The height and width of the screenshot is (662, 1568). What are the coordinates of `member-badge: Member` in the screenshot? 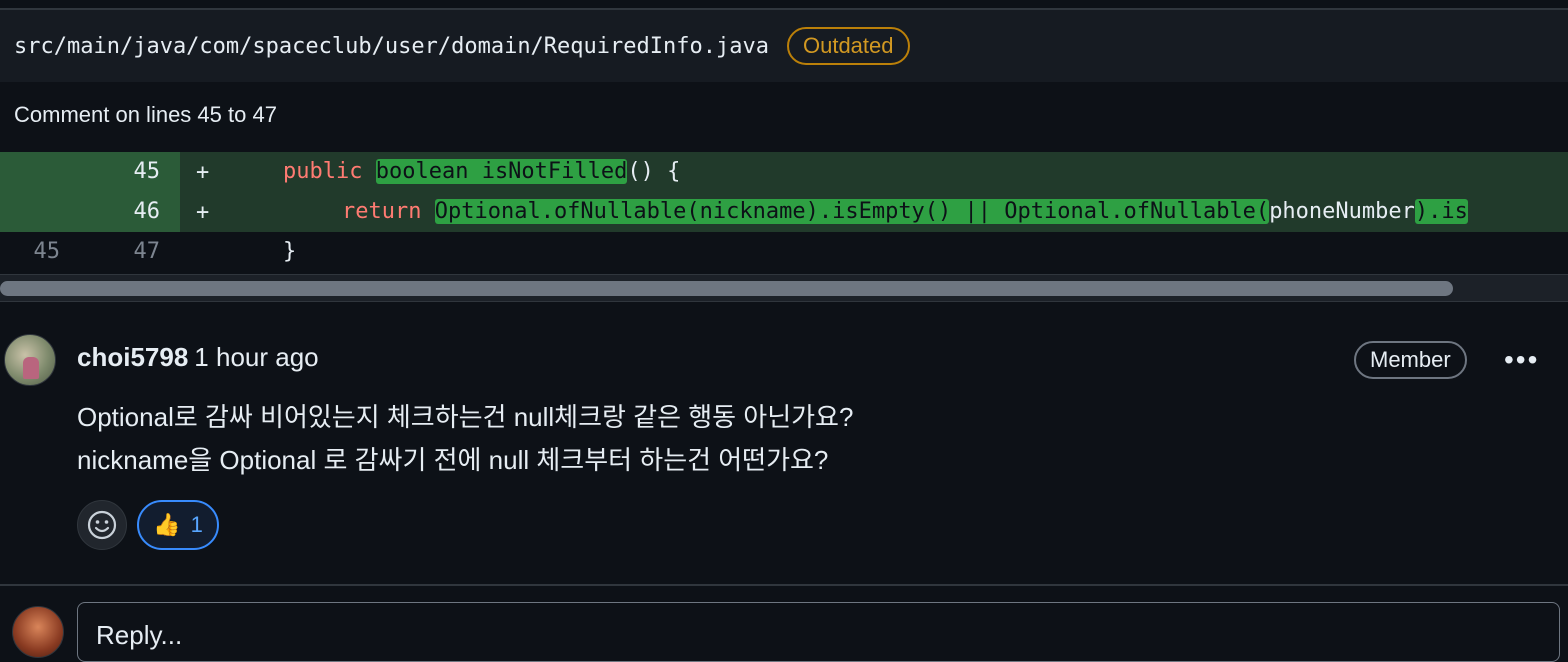 It's located at (1410, 360).